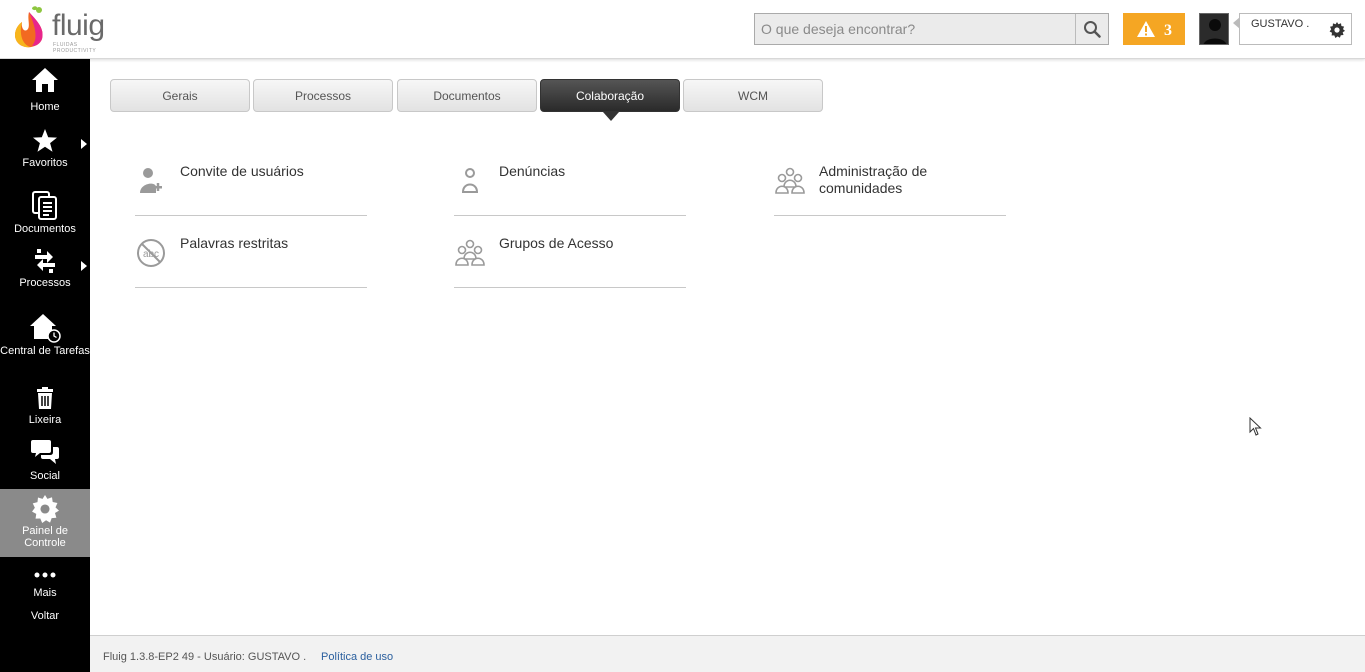  Describe the element at coordinates (610, 95) in the screenshot. I see `tab-colaboracao: Colaboração` at that location.